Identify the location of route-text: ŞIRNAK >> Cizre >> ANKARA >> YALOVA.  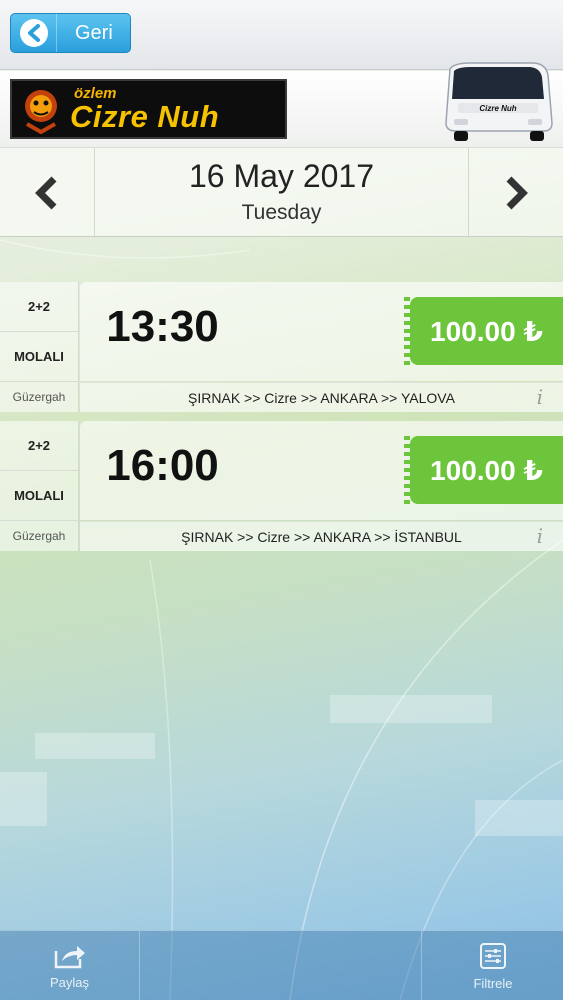
(321, 397).